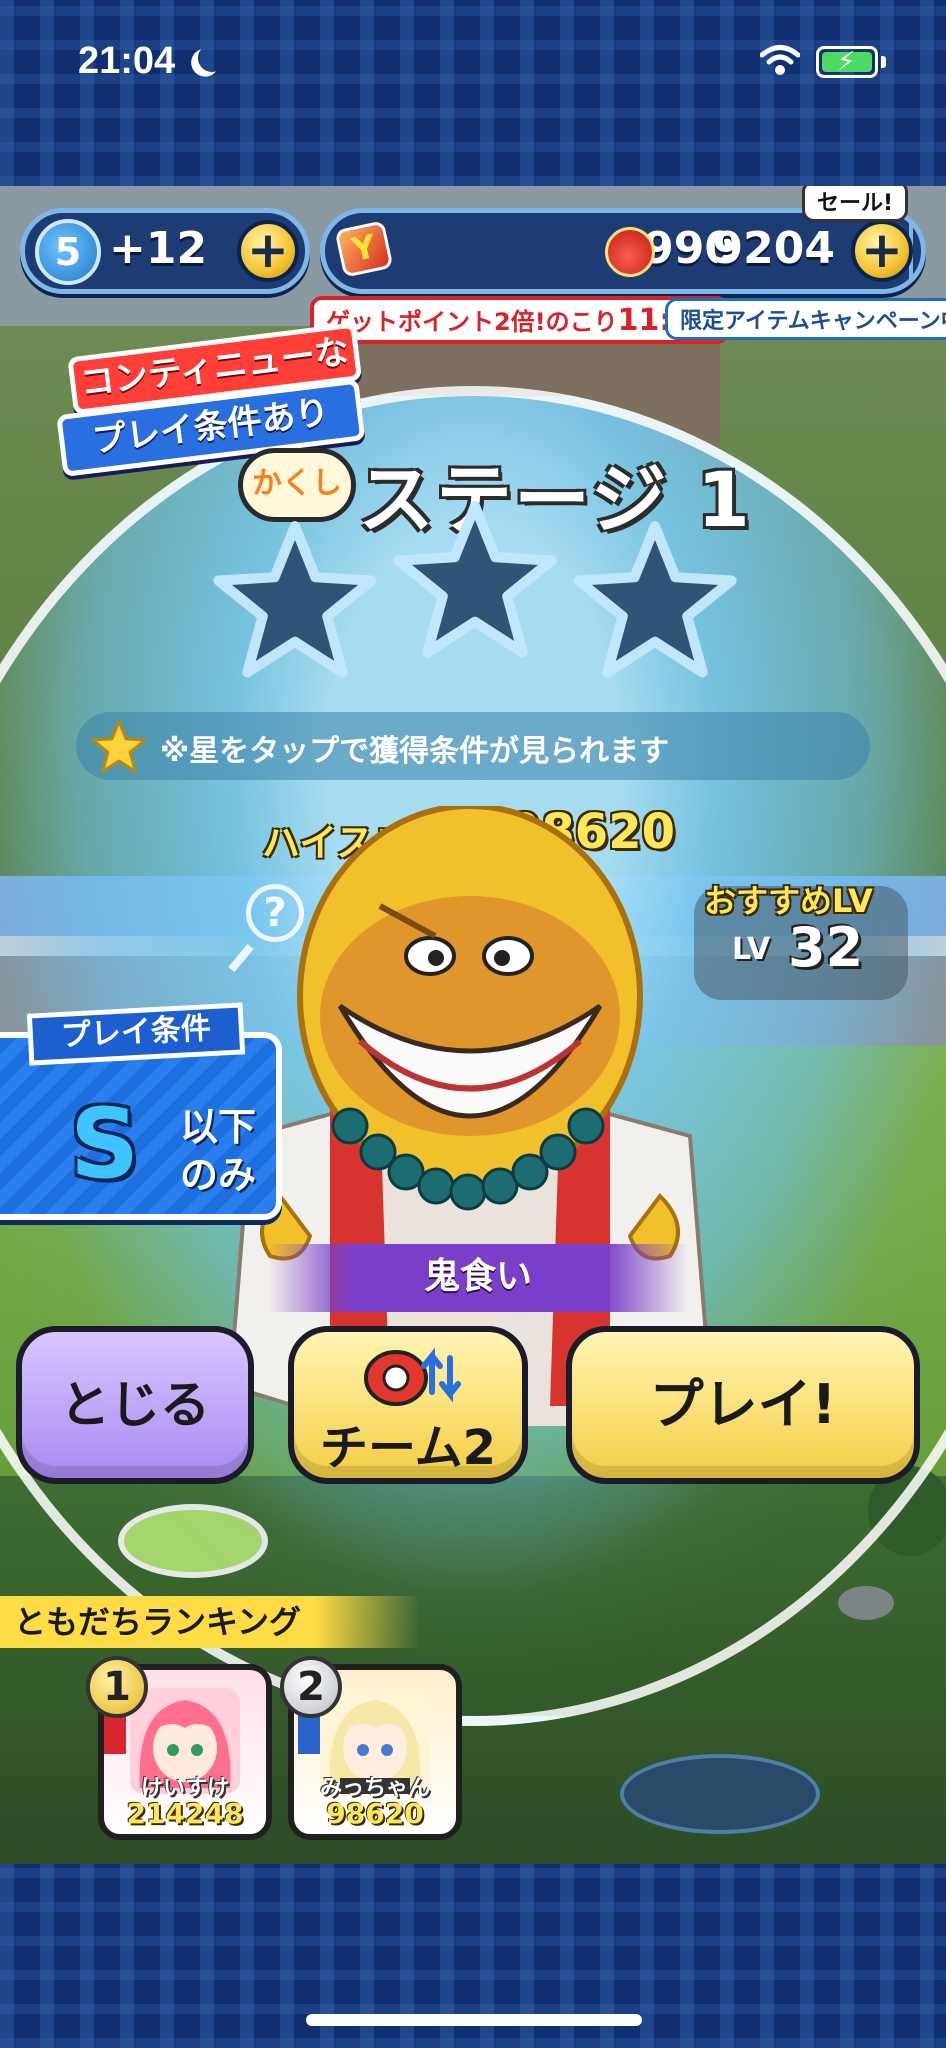 The width and height of the screenshot is (946, 2048). What do you see at coordinates (474, 2020) in the screenshot?
I see `home-indicator` at bounding box center [474, 2020].